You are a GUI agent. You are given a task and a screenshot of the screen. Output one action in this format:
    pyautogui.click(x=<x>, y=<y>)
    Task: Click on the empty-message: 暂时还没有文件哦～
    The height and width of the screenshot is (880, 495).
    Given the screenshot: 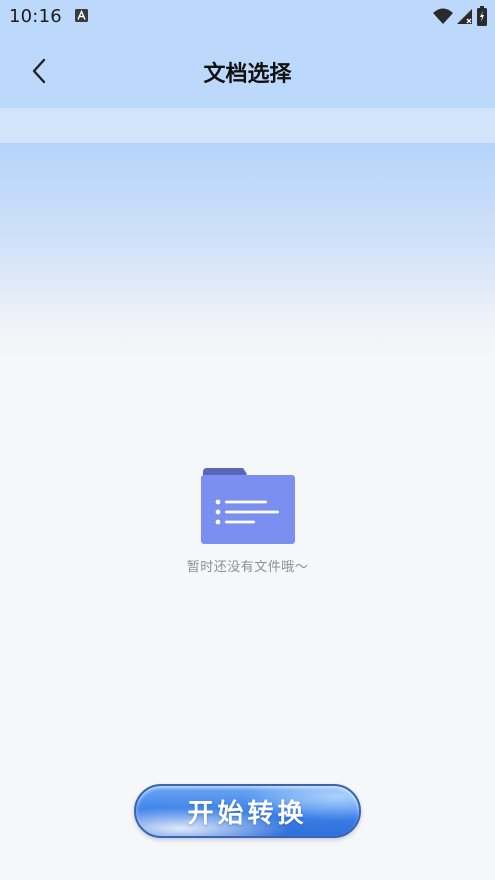 What is the action you would take?
    pyautogui.click(x=247, y=567)
    